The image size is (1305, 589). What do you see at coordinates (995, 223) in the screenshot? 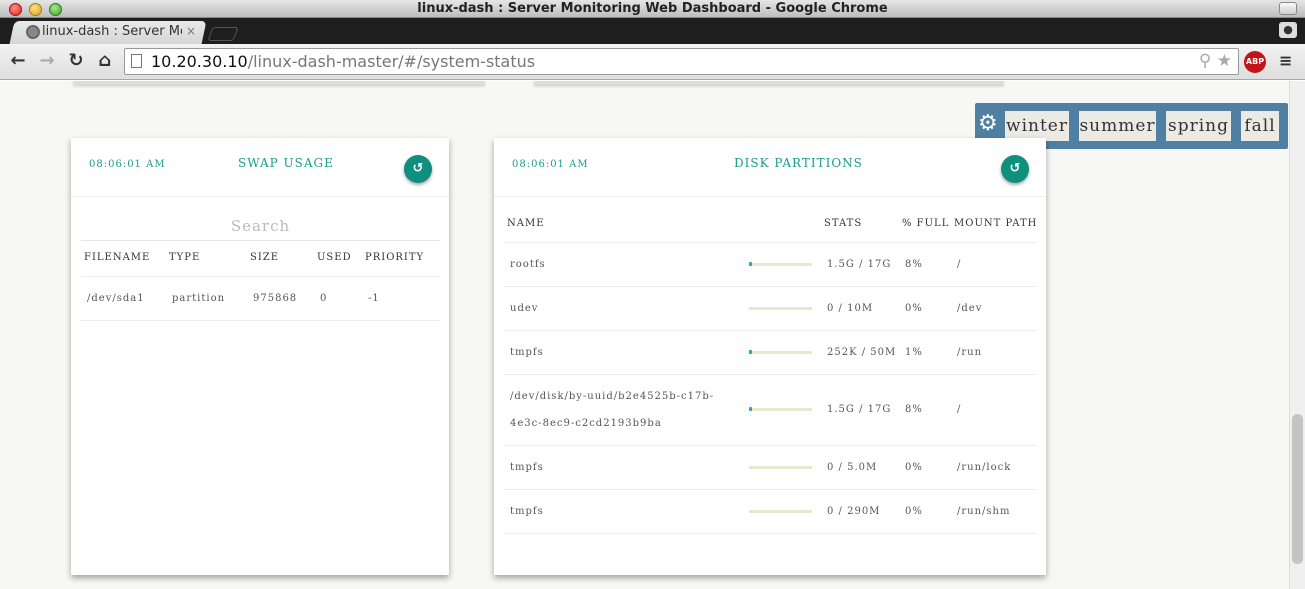
I see `column-header-mount-path: MOUNT PATH` at bounding box center [995, 223].